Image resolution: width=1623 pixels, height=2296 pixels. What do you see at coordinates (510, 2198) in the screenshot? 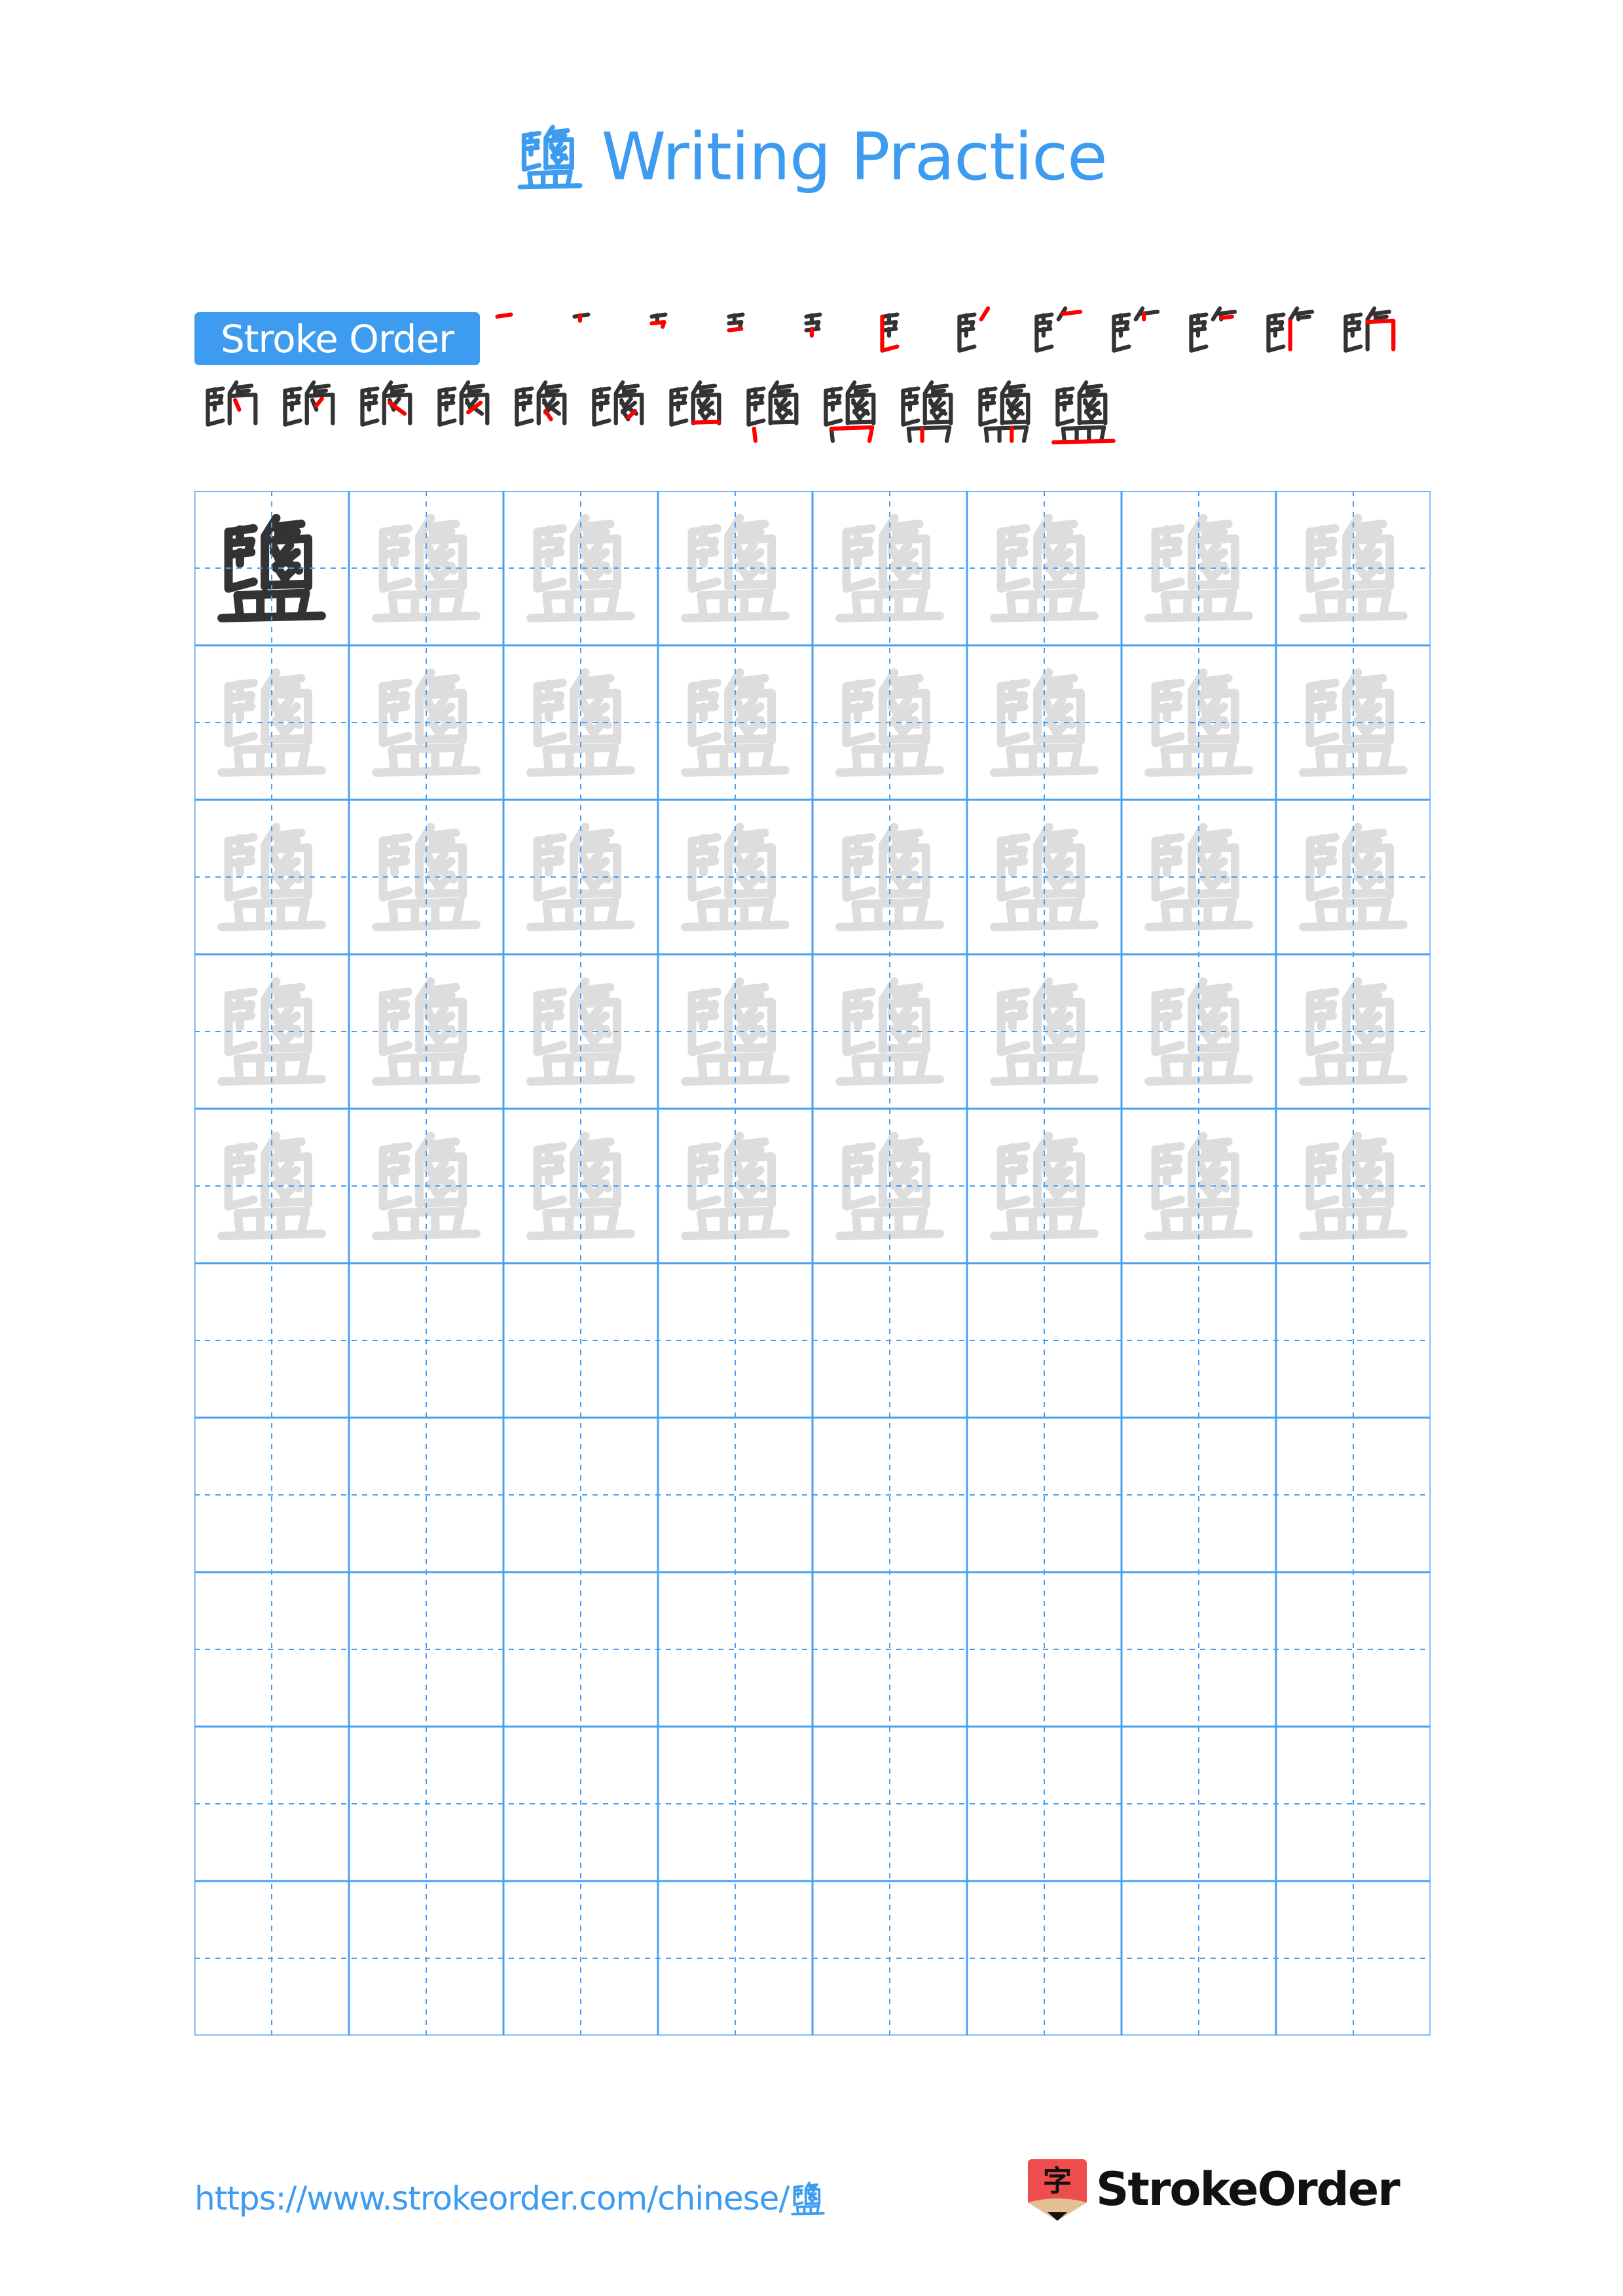
I see `footer-url-link: https://www.strokeorder.com/chinese/` at bounding box center [510, 2198].